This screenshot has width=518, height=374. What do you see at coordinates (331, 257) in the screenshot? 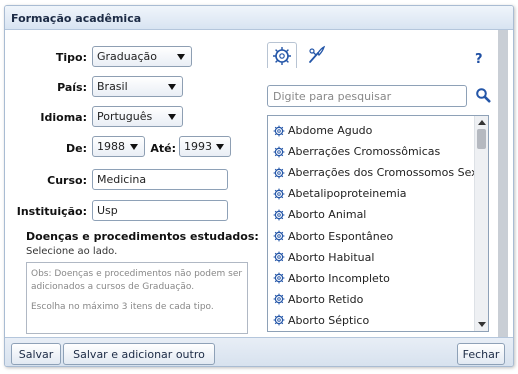
I see `list-item-label: Aborto Habitual` at bounding box center [331, 257].